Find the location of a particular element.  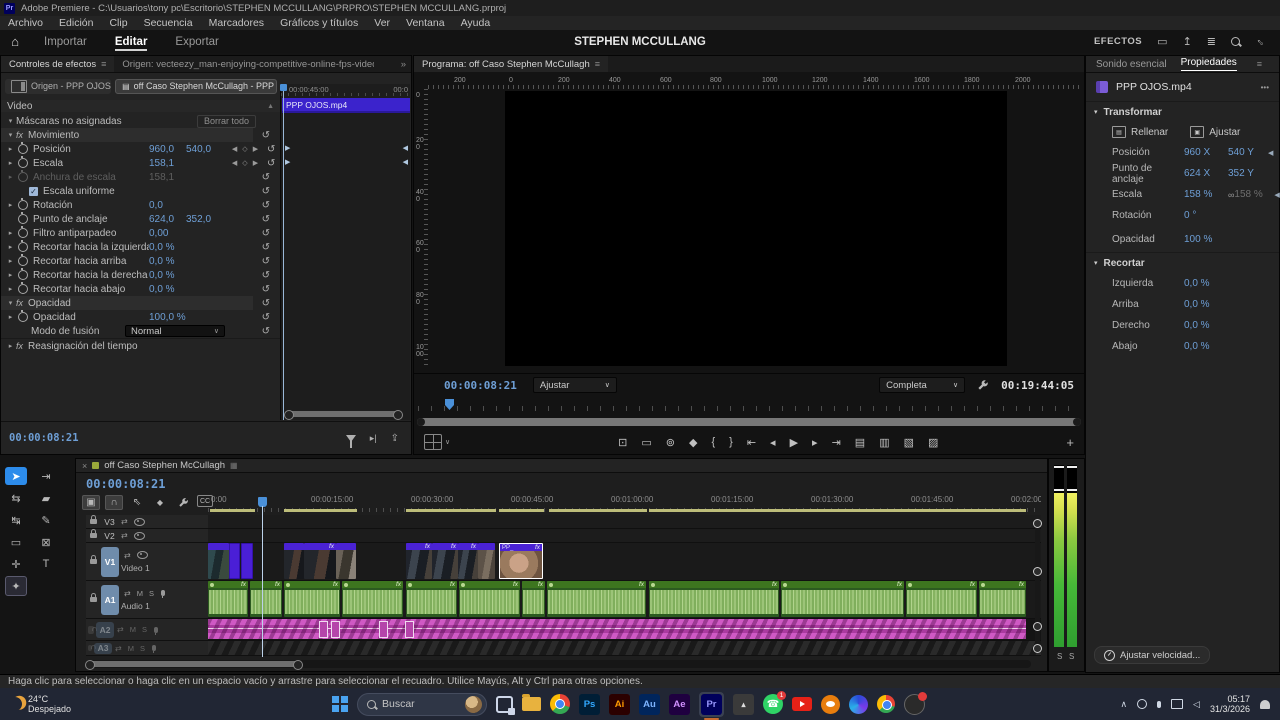

filter-properties-icon is located at coordinates (350, 441).